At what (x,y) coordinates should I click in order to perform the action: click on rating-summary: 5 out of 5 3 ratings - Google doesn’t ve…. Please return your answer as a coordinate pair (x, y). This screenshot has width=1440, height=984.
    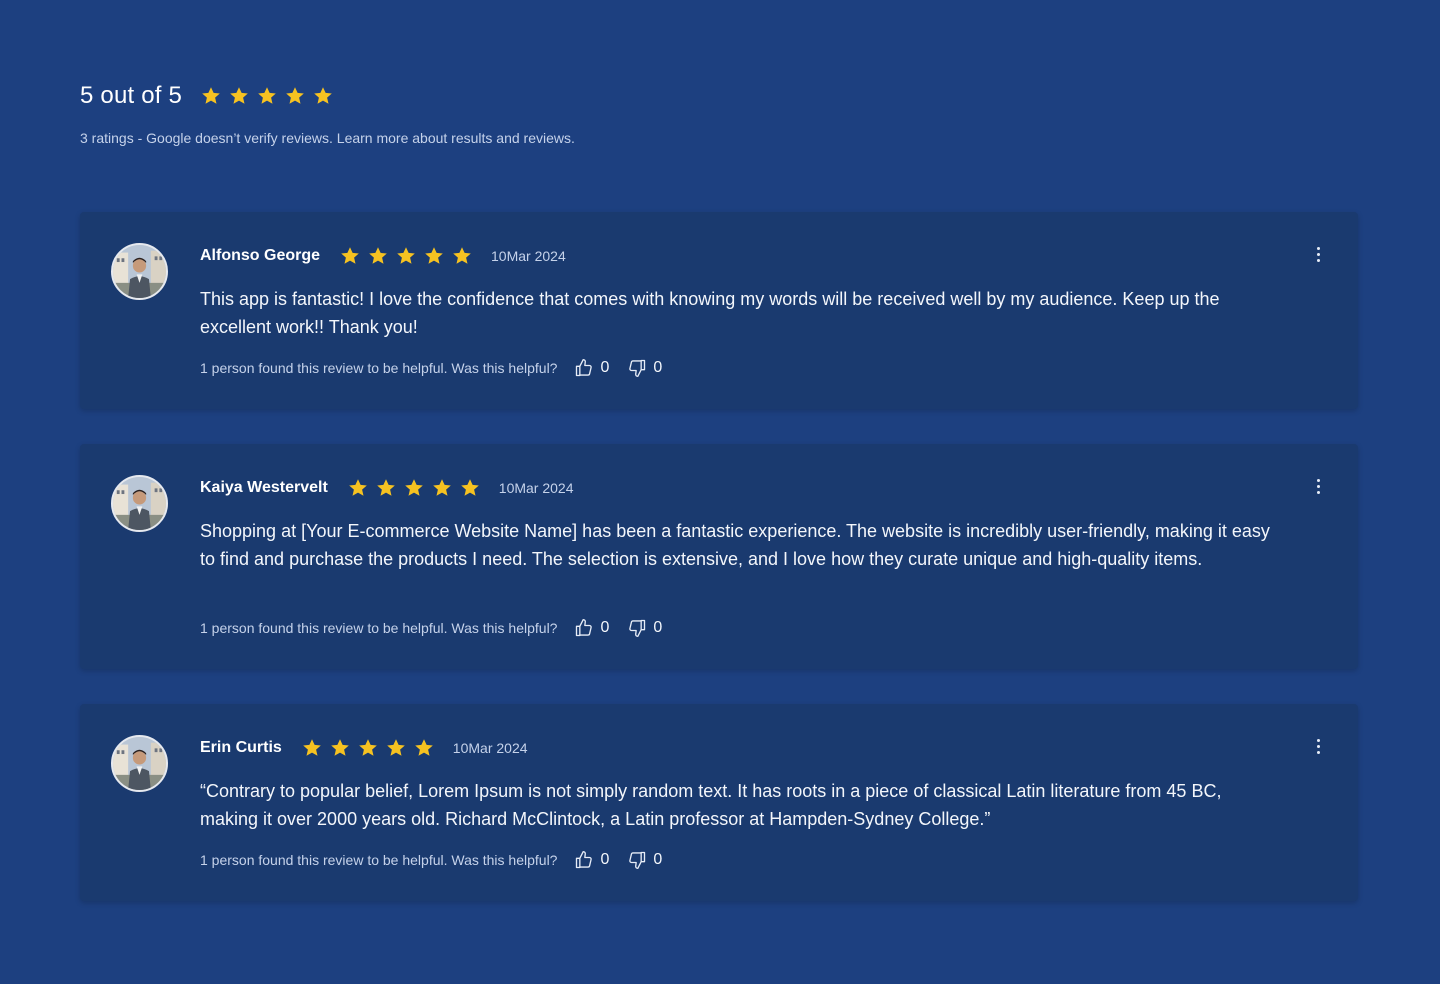
    Looking at the image, I should click on (327, 113).